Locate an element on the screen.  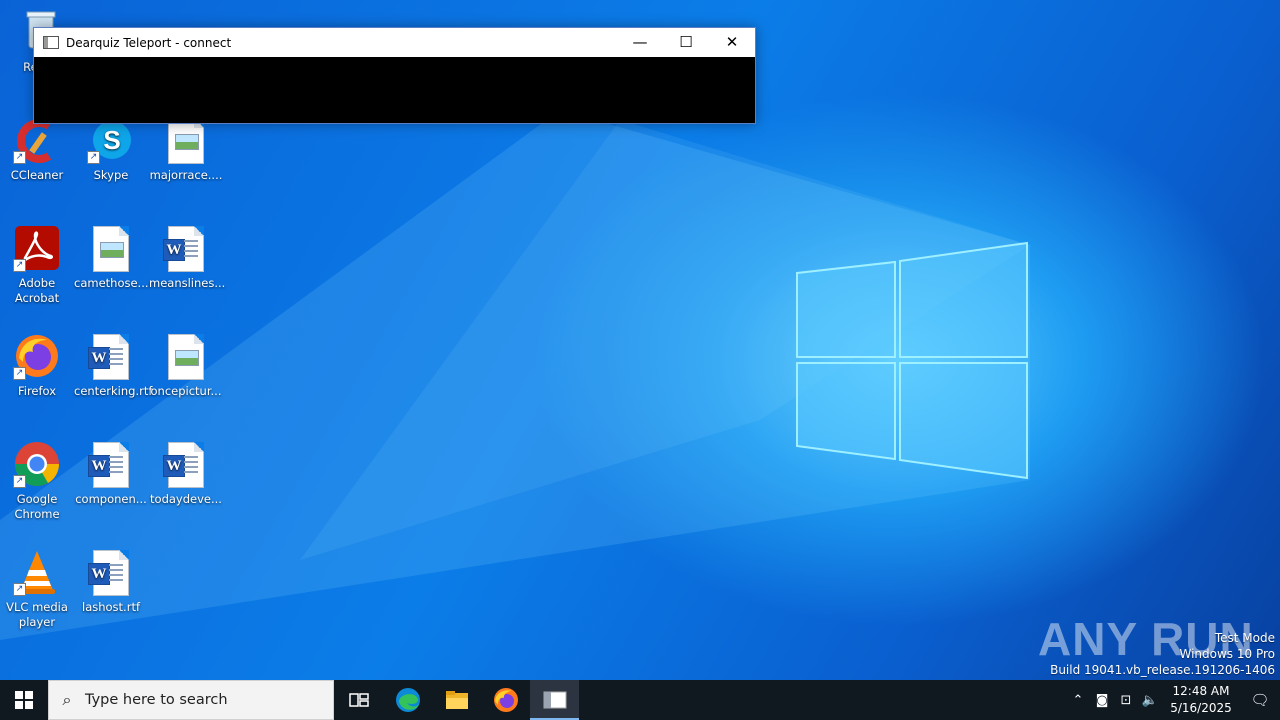
task-view-button is located at coordinates (358, 700).